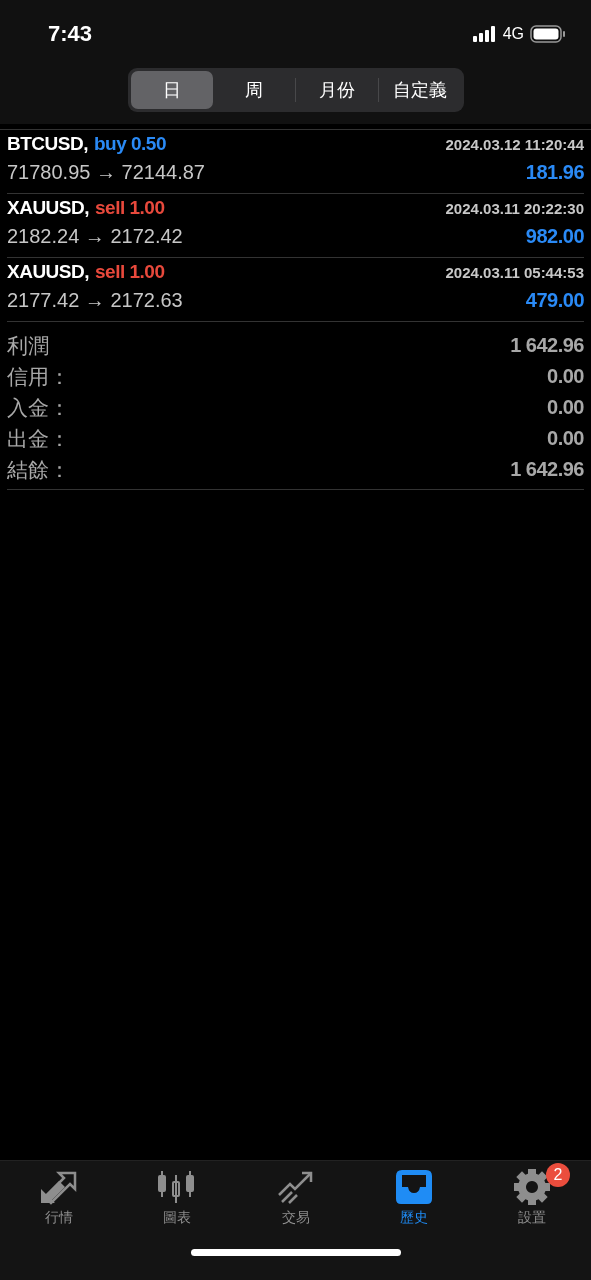  Describe the element at coordinates (38, 376) in the screenshot. I see `summary-label: 信用：` at that location.